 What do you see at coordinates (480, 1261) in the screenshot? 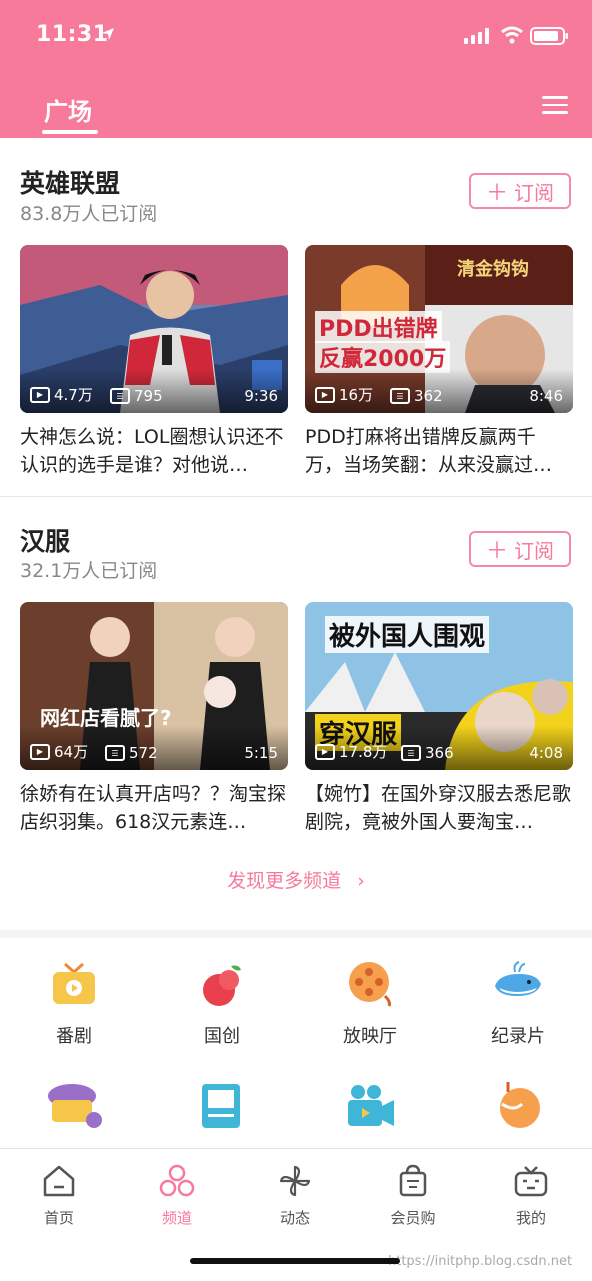
I see `watermark: https://initphp.blog.csdn.net` at bounding box center [480, 1261].